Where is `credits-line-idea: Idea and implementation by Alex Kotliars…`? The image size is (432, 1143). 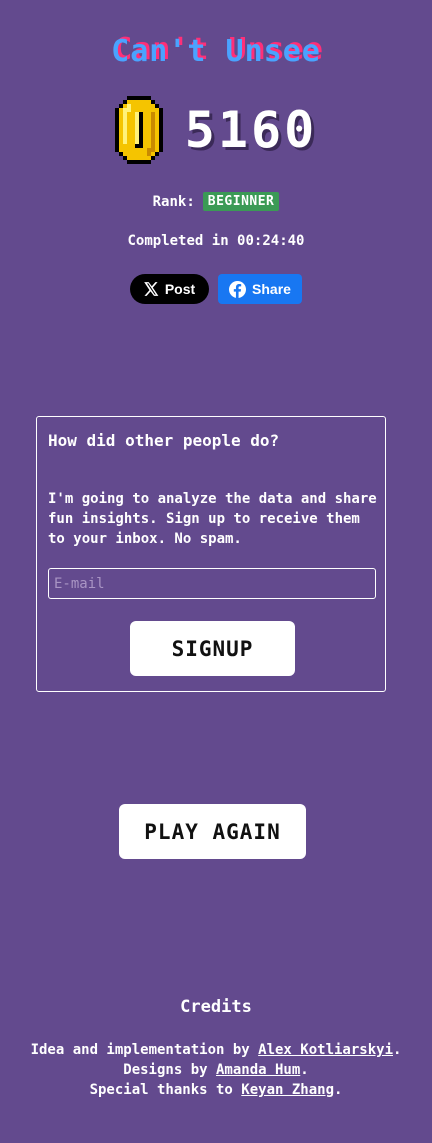
credits-line-idea: Idea and implementation by Alex Kotliars… is located at coordinates (216, 1050).